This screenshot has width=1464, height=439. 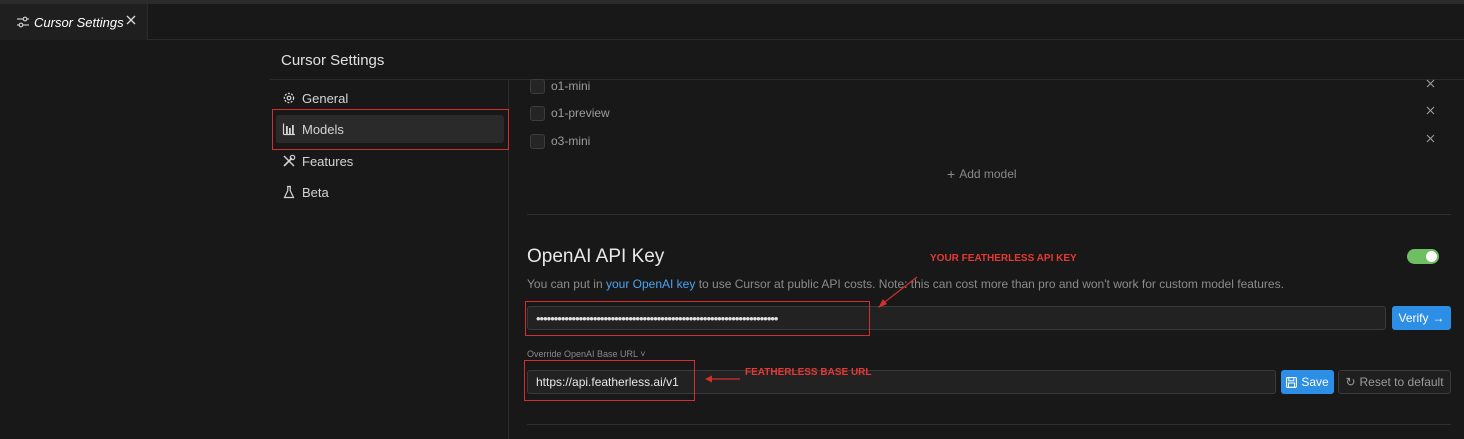 What do you see at coordinates (390, 98) in the screenshot?
I see `sidebar-item-general: General` at bounding box center [390, 98].